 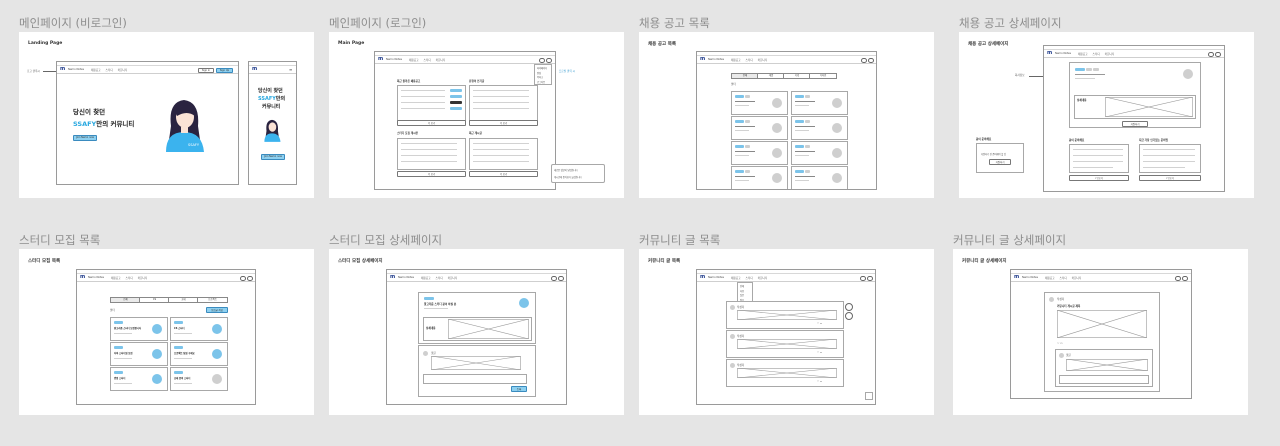 What do you see at coordinates (183, 300) in the screenshot?
I see `tab-coding-test: 코테` at bounding box center [183, 300].